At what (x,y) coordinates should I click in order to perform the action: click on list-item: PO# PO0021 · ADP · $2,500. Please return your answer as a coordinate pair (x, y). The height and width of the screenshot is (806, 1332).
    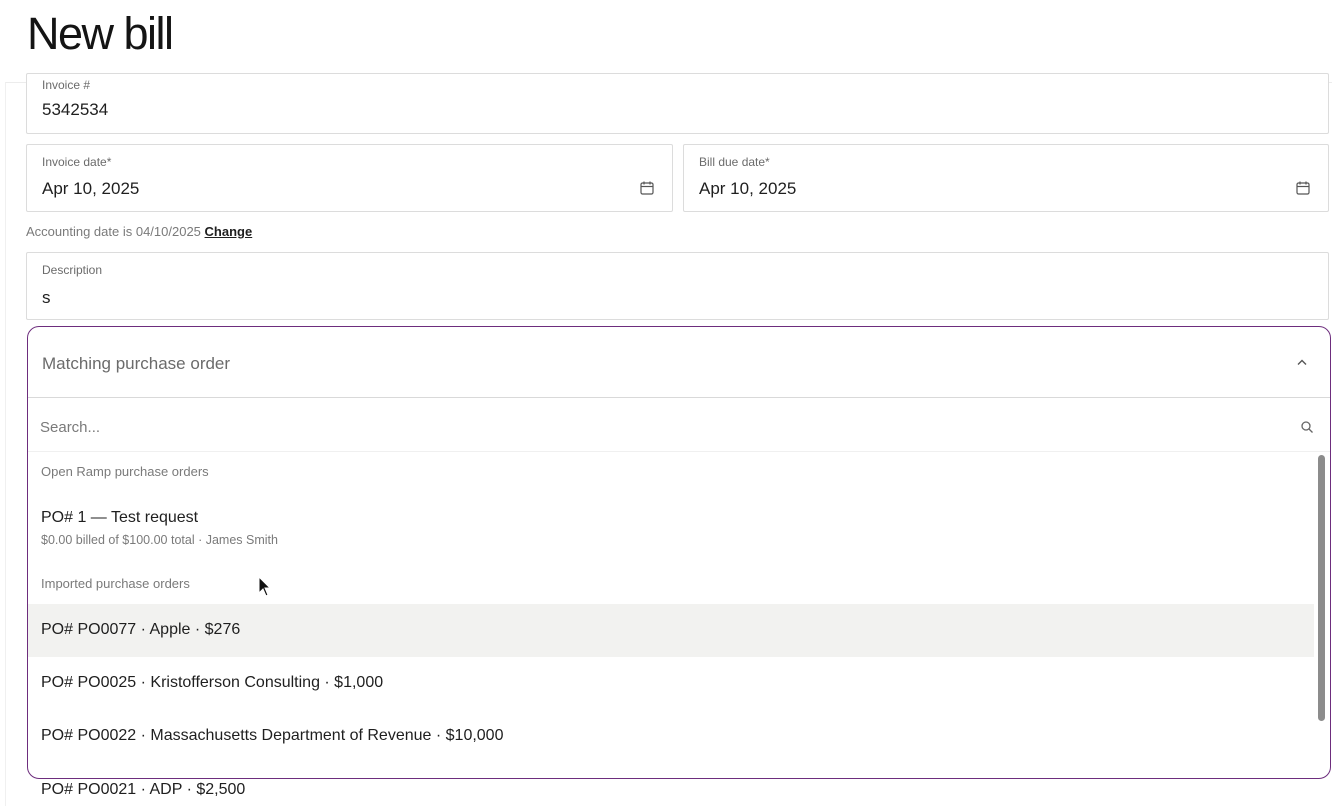
    Looking at the image, I should click on (143, 790).